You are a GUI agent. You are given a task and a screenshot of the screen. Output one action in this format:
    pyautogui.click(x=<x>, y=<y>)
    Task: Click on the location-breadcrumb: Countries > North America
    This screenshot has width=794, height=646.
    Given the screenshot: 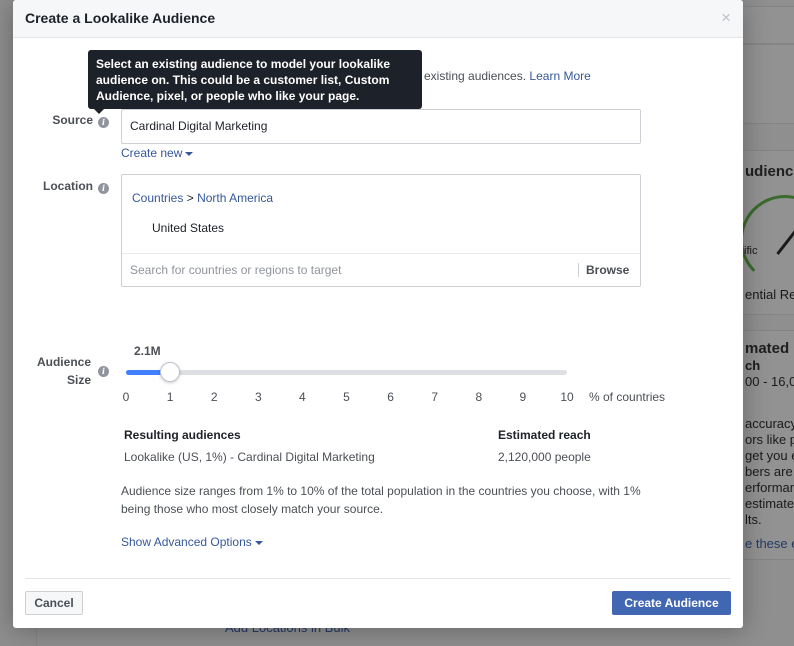 What is the action you would take?
    pyautogui.click(x=202, y=198)
    